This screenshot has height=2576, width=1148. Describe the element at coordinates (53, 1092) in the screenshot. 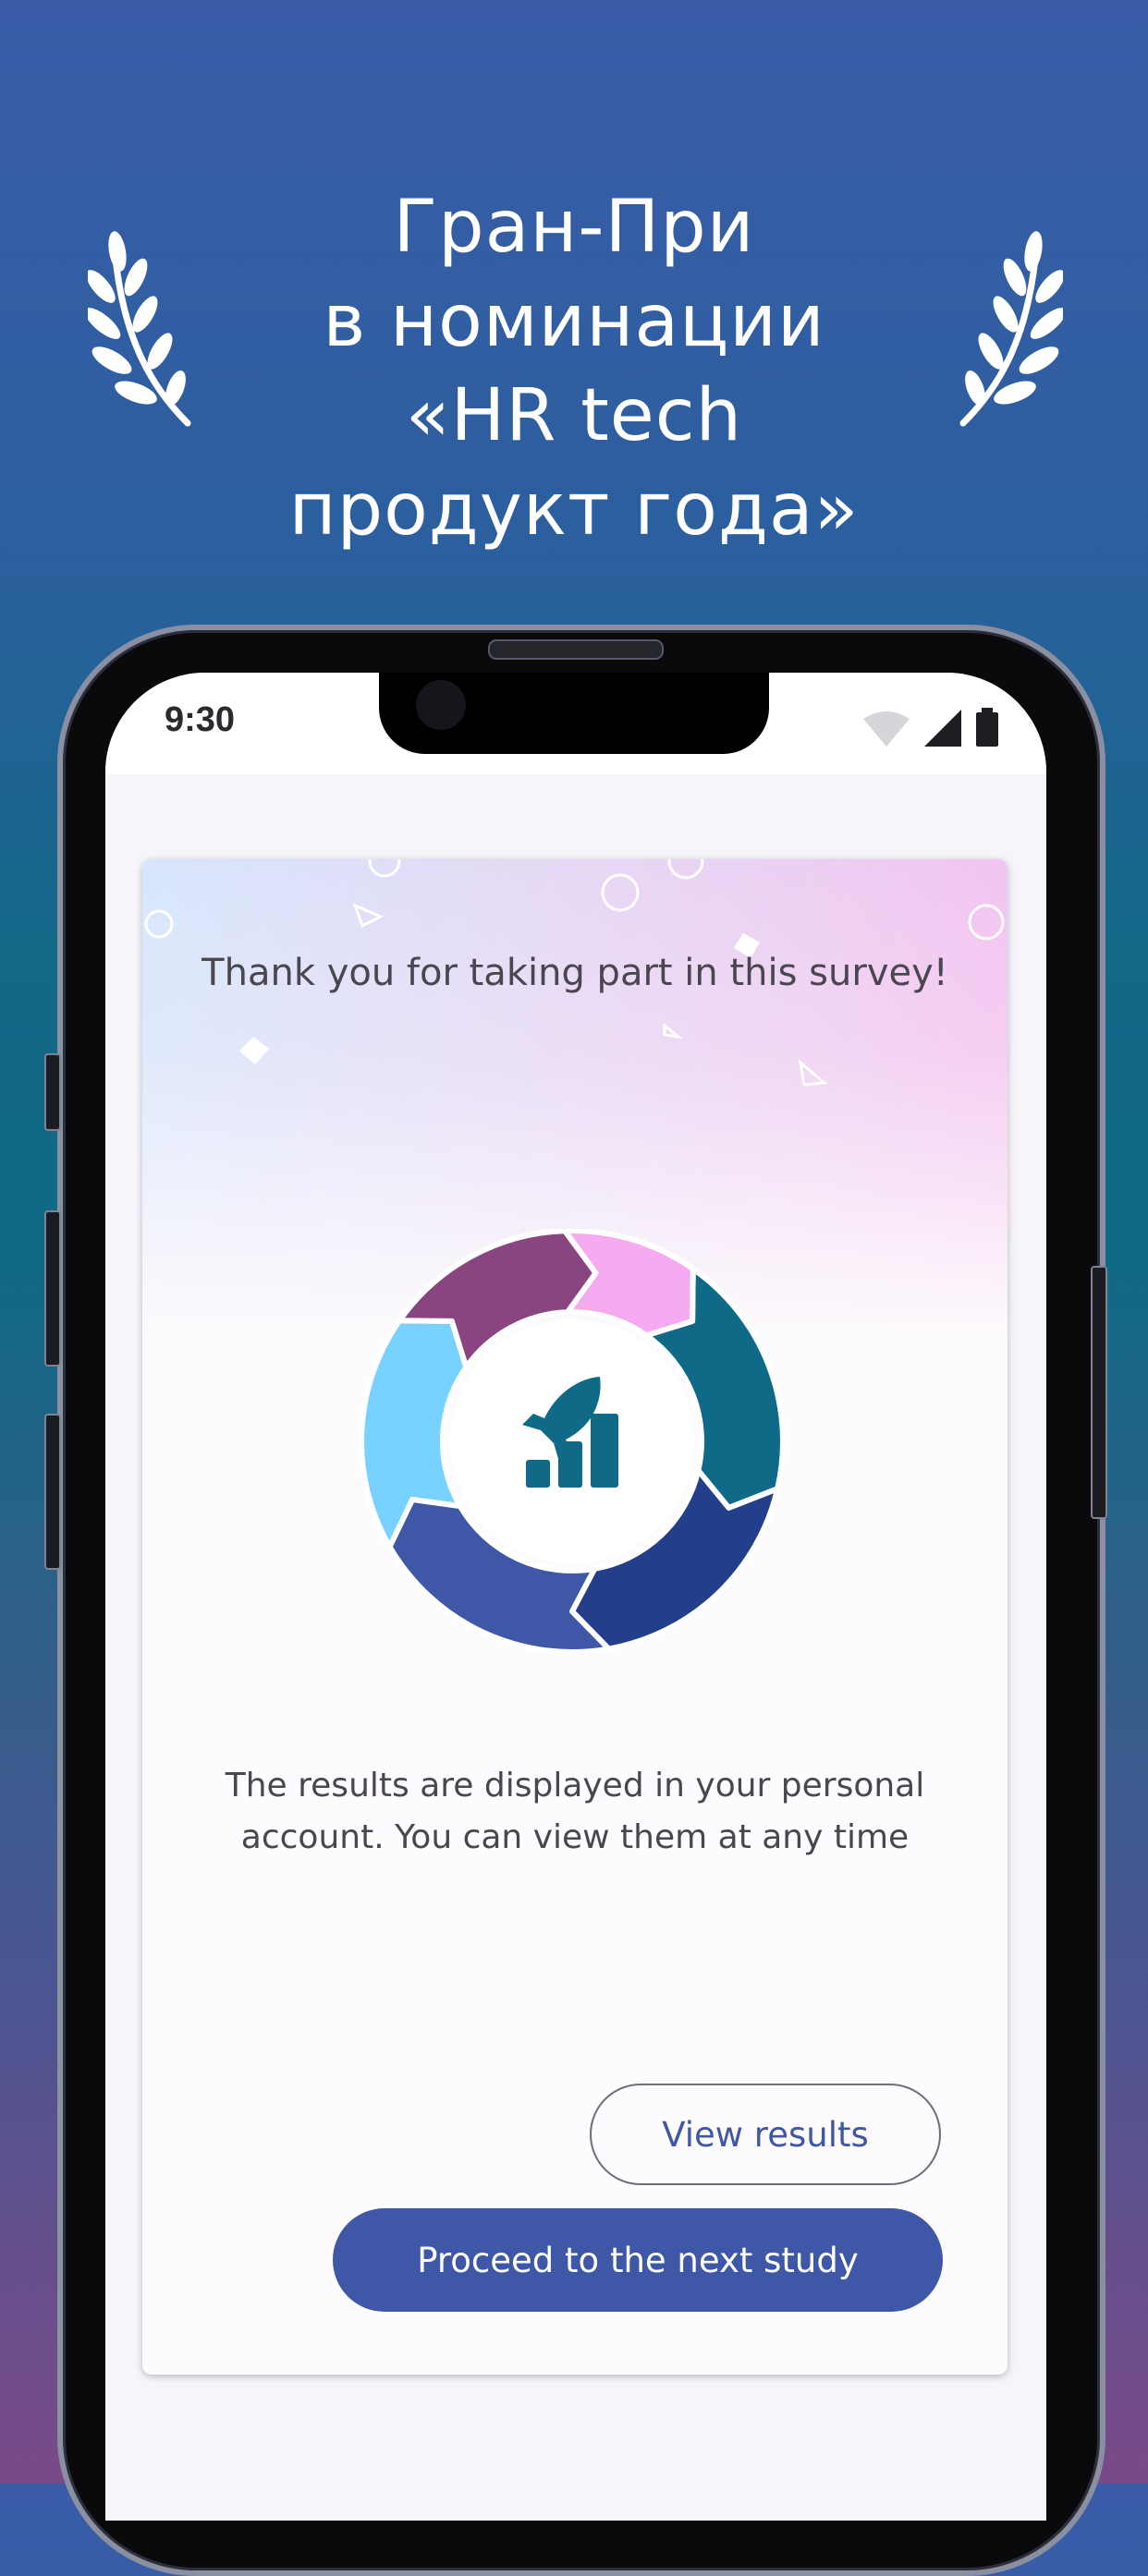

I see `mute-switch` at that location.